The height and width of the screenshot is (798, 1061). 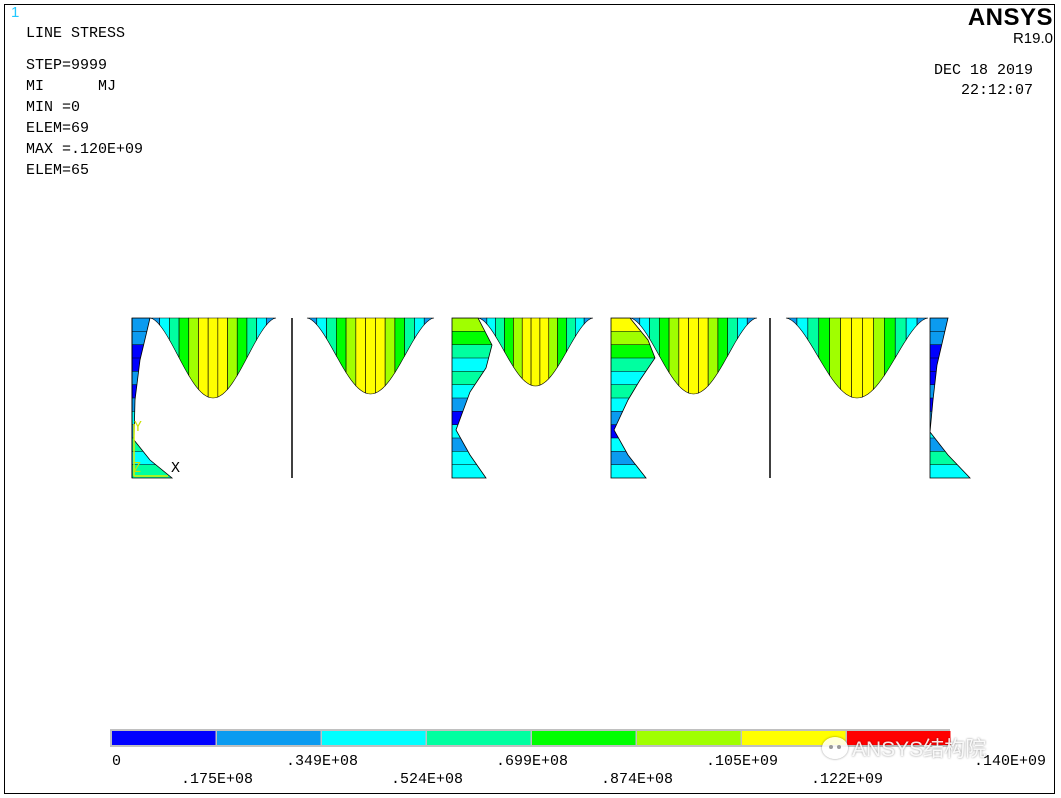 What do you see at coordinates (847, 779) in the screenshot?
I see `legend-label: .122E+09` at bounding box center [847, 779].